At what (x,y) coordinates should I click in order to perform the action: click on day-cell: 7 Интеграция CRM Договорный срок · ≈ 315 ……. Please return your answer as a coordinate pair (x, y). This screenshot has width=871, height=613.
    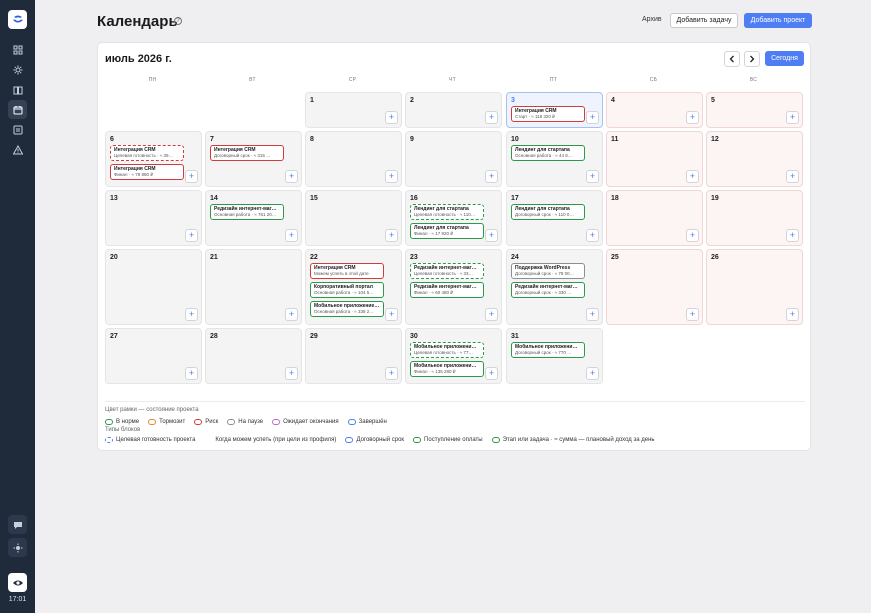
    Looking at the image, I should click on (253, 159).